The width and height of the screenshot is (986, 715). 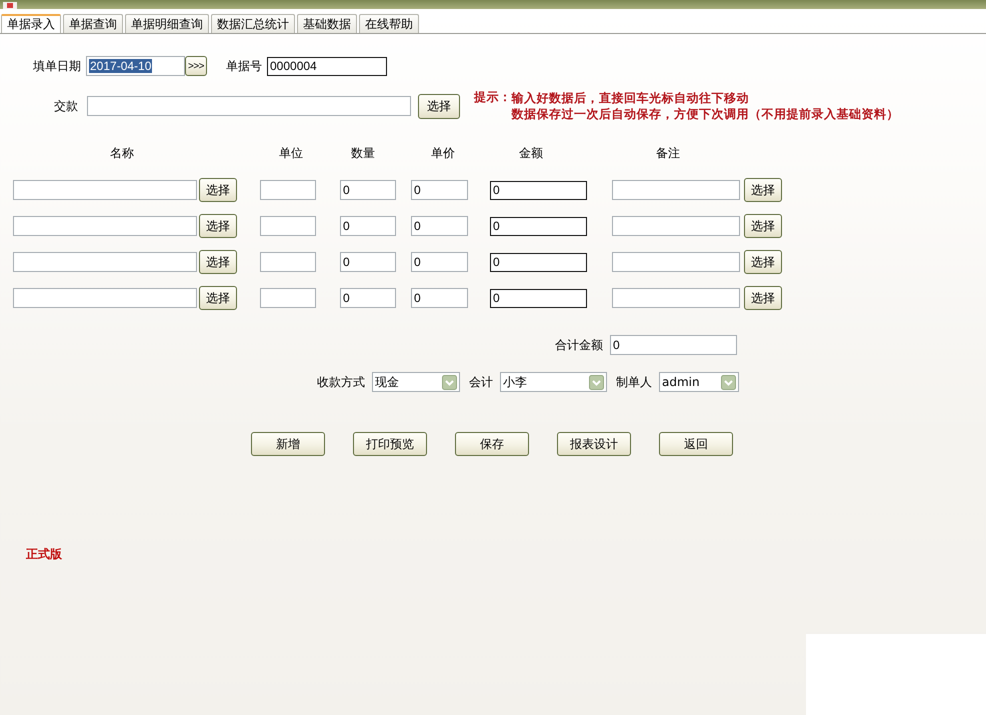 I want to click on select-label: 会计, so click(x=481, y=382).